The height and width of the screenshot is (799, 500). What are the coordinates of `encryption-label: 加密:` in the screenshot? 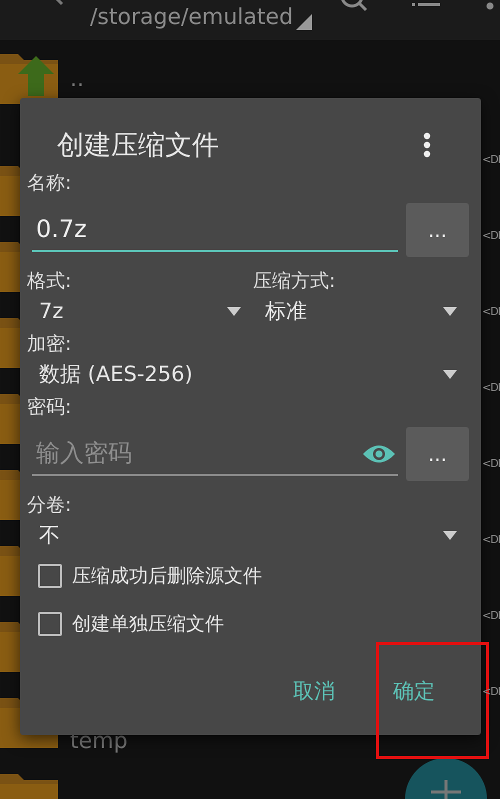 It's located at (49, 344).